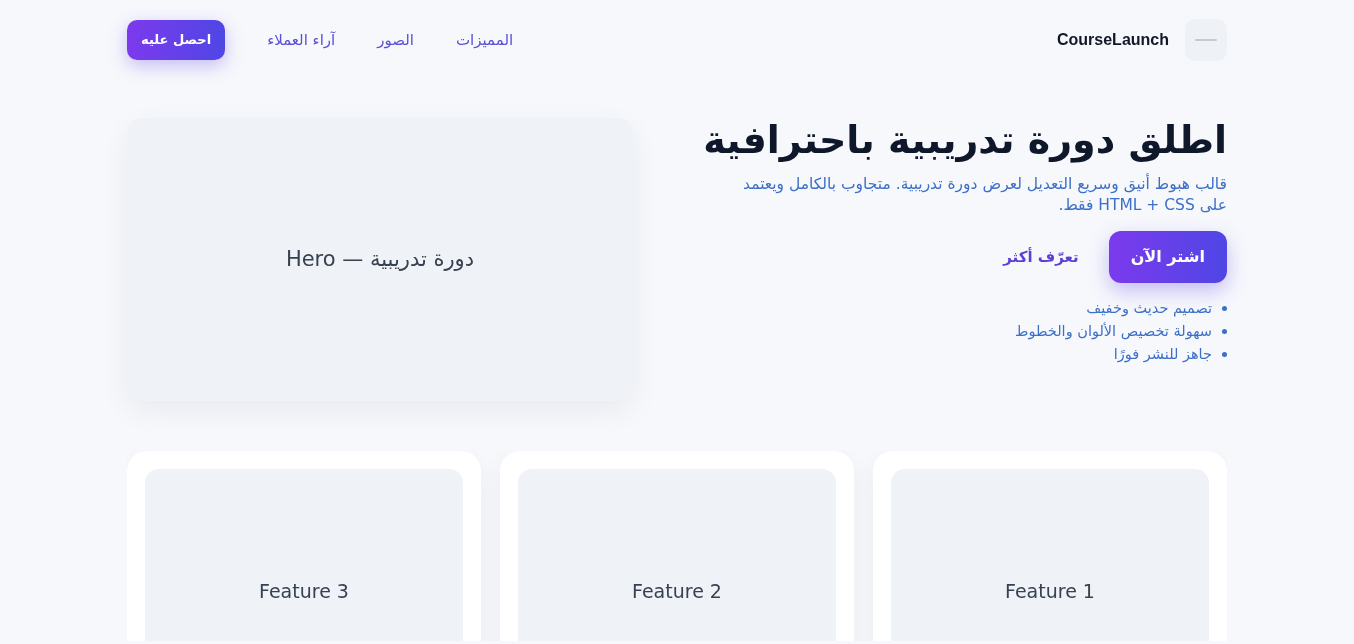 This screenshot has width=1354, height=644. I want to click on nav-link: آراء العملاء, so click(301, 40).